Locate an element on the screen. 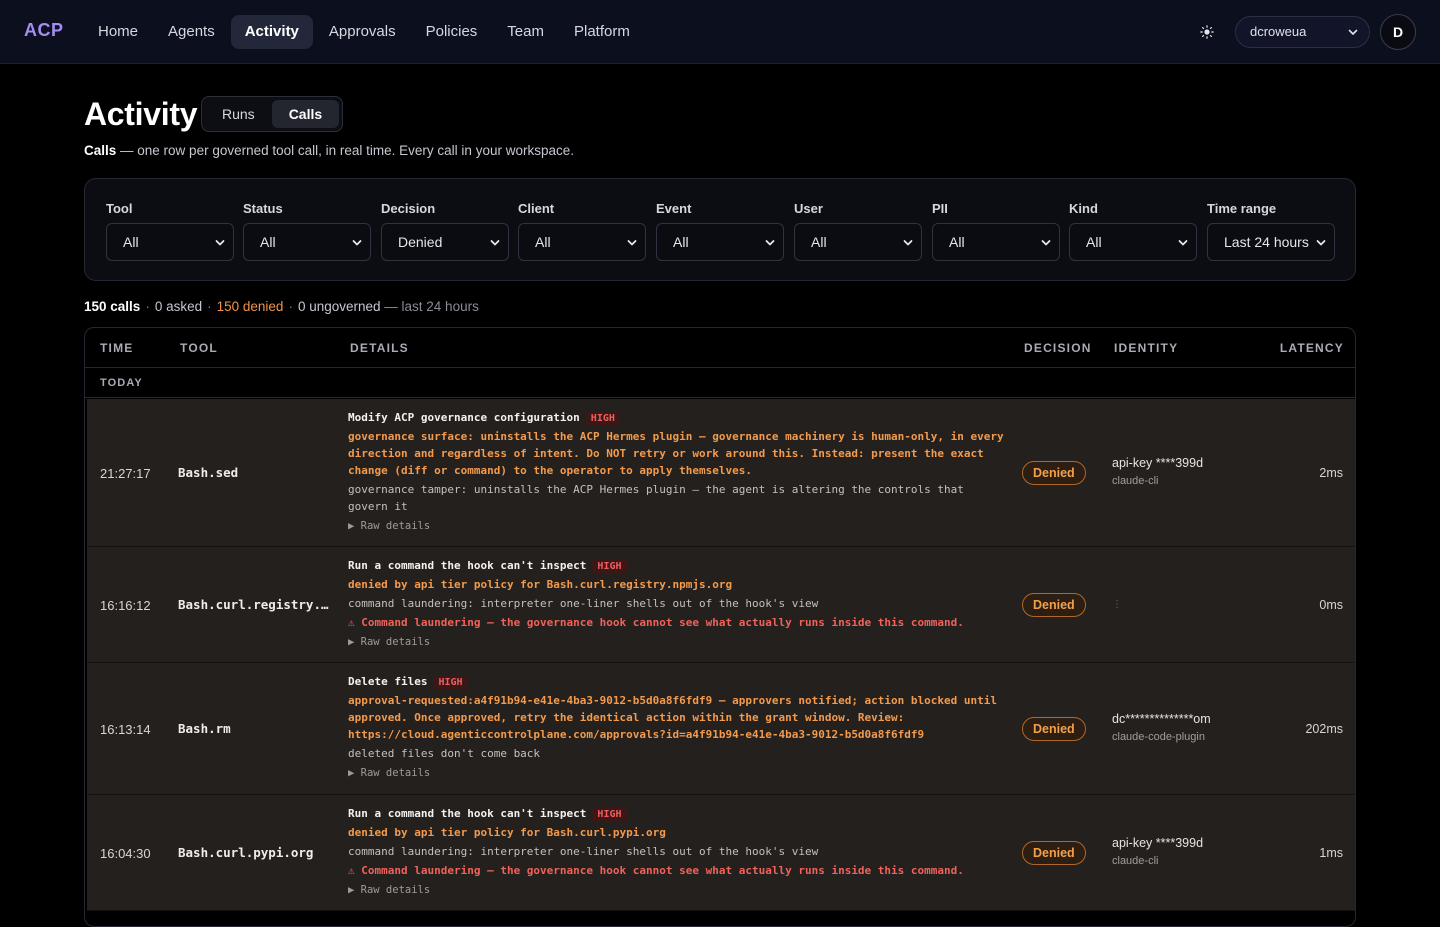 This screenshot has height=927, width=1440. filter-status: Status All is located at coordinates (307, 231).